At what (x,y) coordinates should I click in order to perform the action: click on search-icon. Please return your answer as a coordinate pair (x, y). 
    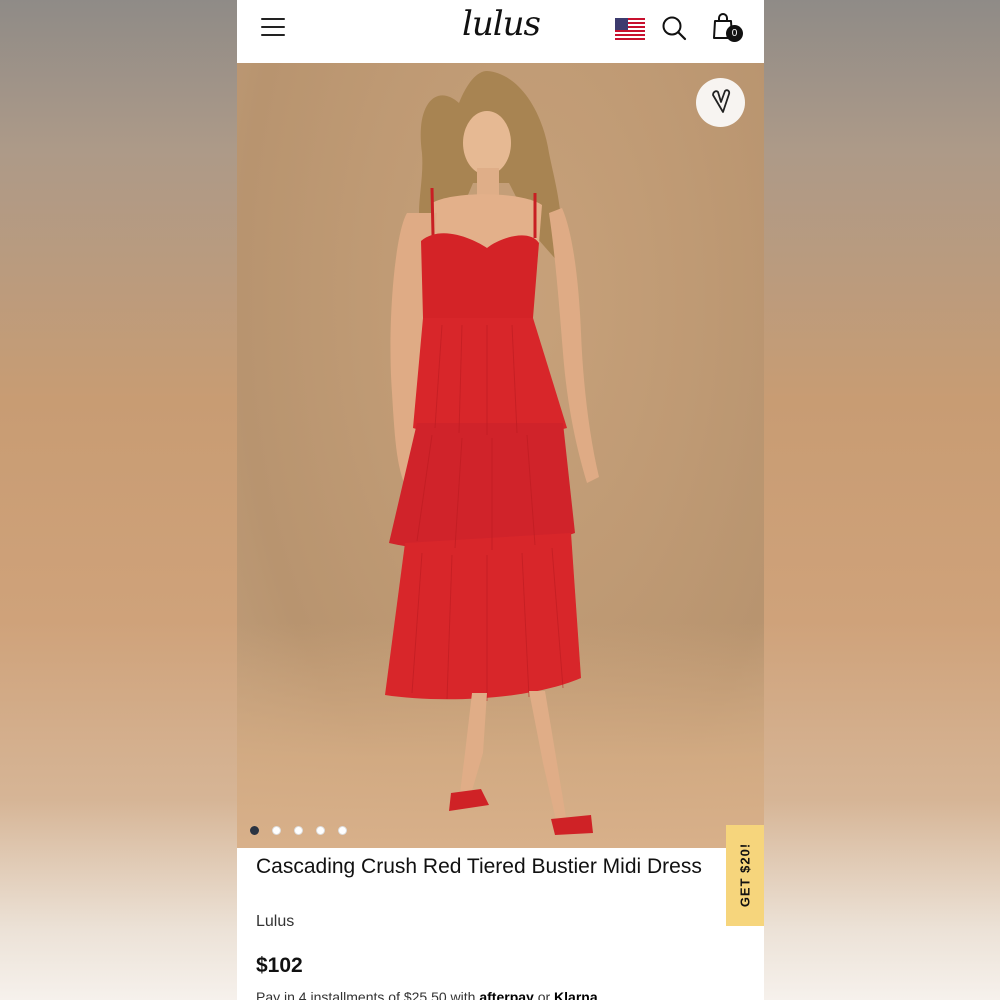
    Looking at the image, I should click on (674, 28).